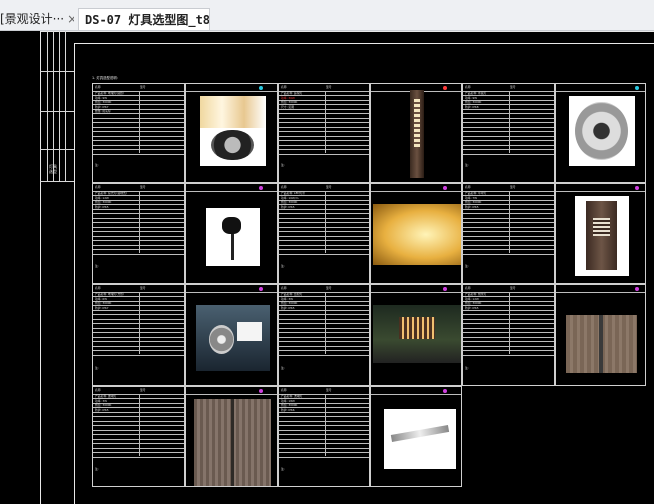 The width and height of the screenshot is (654, 504). What do you see at coordinates (138, 436) in the screenshot?
I see `spec-table: 名称 型号 产品名称: 嵌墙灯 功率: 3W 色温: 3000K 防护: IP65 注:` at bounding box center [138, 436].